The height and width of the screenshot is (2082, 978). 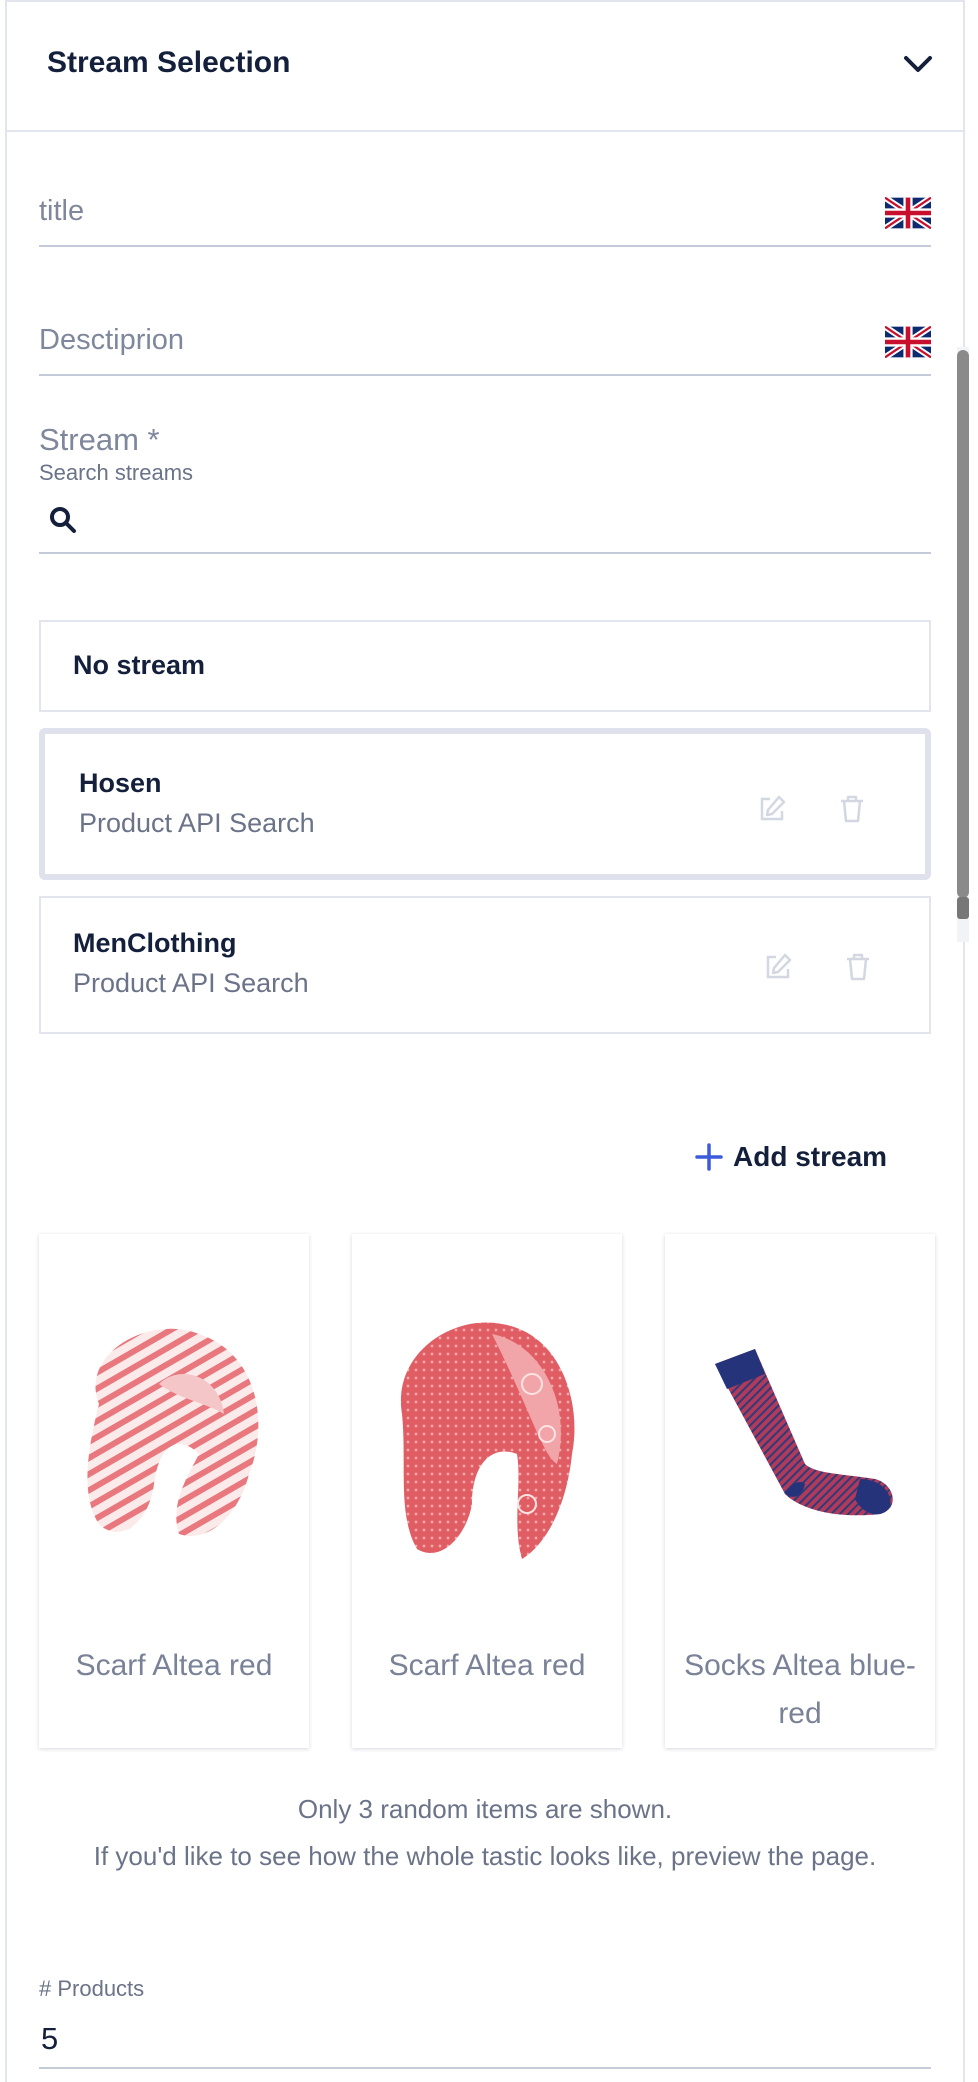 What do you see at coordinates (62, 211) in the screenshot?
I see `title-placeholder: title` at bounding box center [62, 211].